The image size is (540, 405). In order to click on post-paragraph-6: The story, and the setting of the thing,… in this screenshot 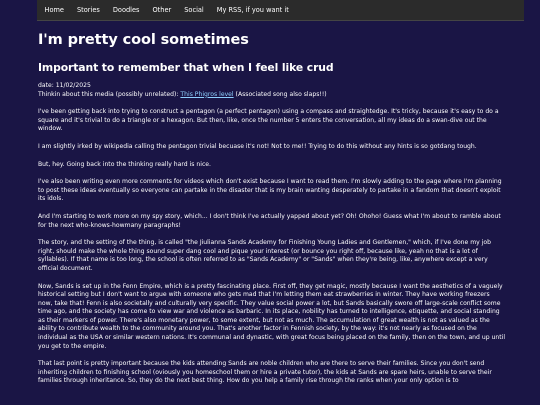, I will do `click(264, 255)`.